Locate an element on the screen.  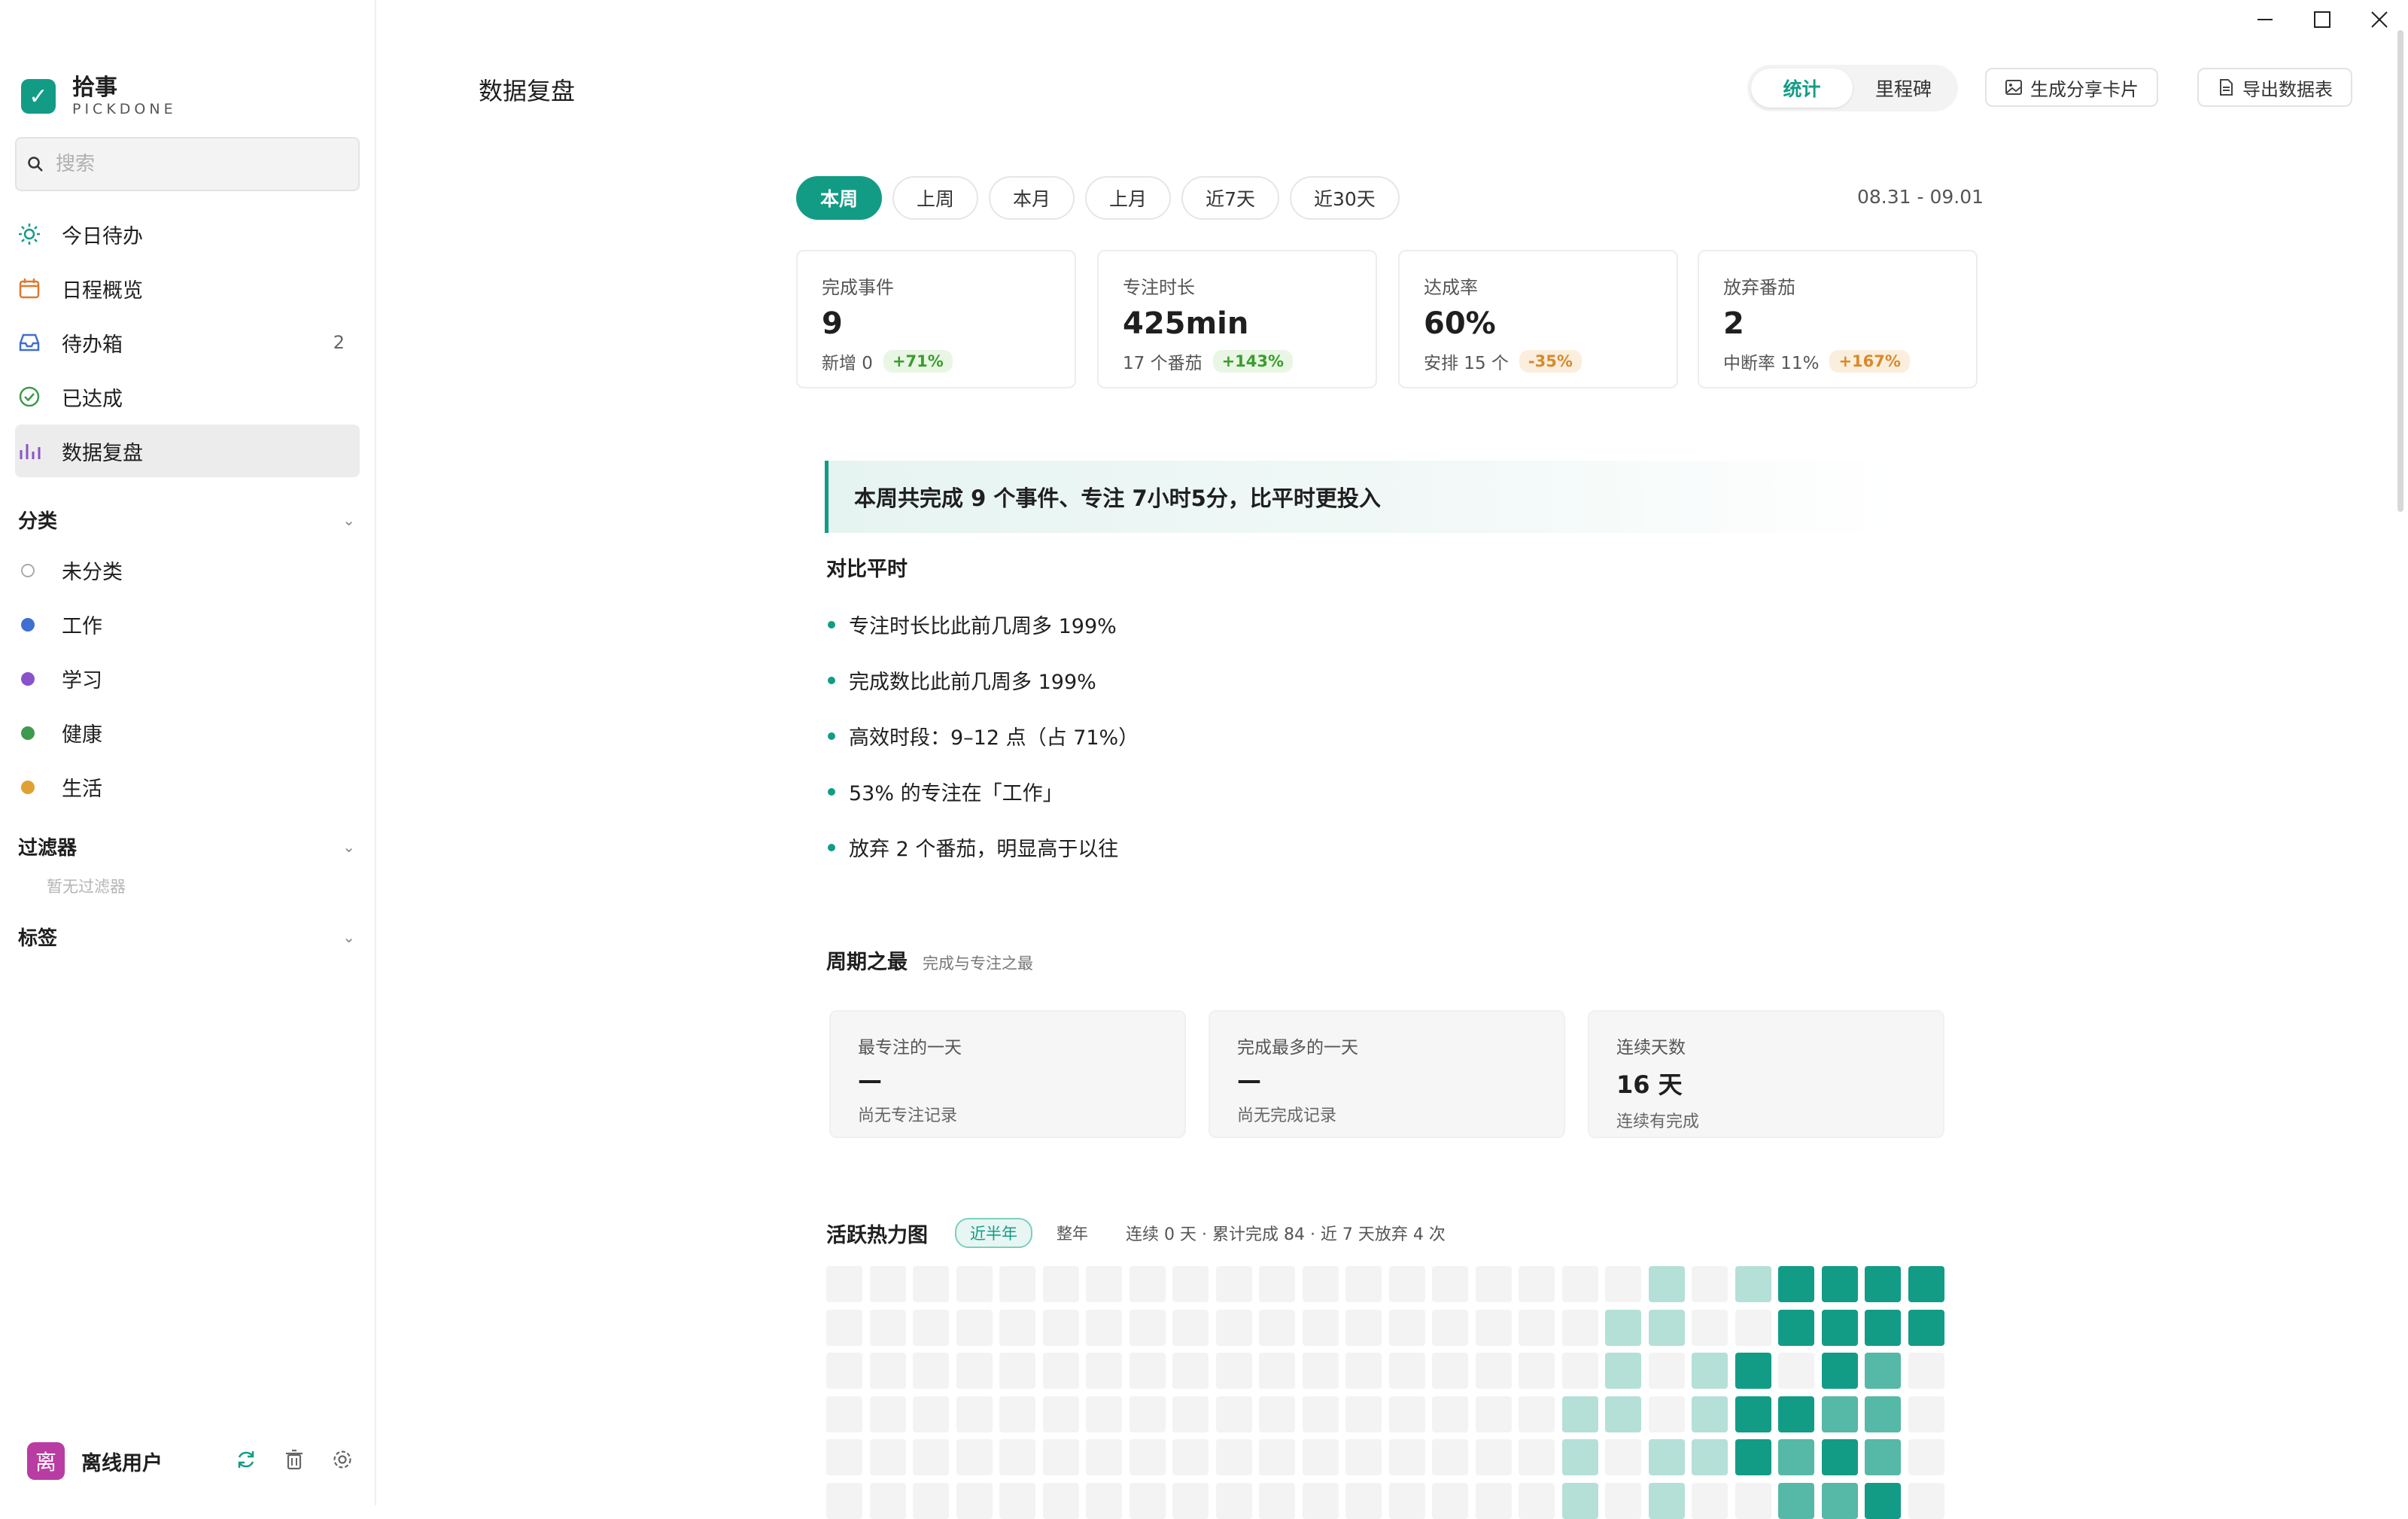
nav-data-review: 数据复盘 is located at coordinates (187, 451).